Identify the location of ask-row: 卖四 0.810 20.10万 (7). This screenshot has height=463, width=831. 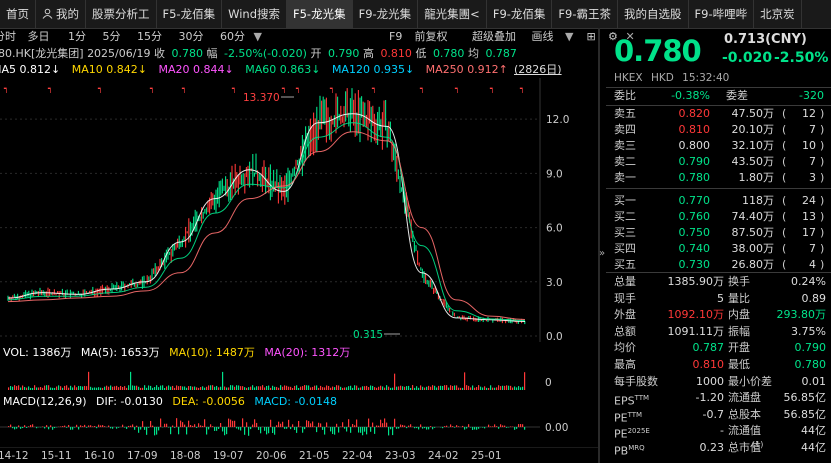
(721, 130).